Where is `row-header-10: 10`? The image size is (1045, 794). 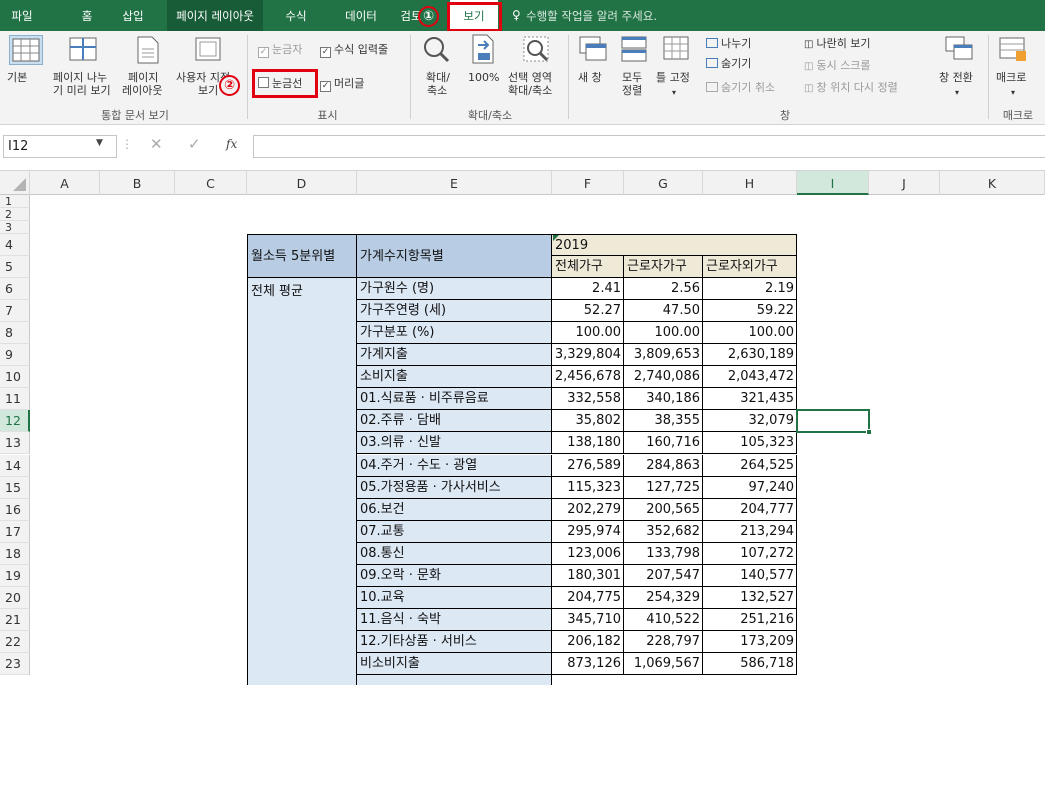 row-header-10: 10 is located at coordinates (15, 377).